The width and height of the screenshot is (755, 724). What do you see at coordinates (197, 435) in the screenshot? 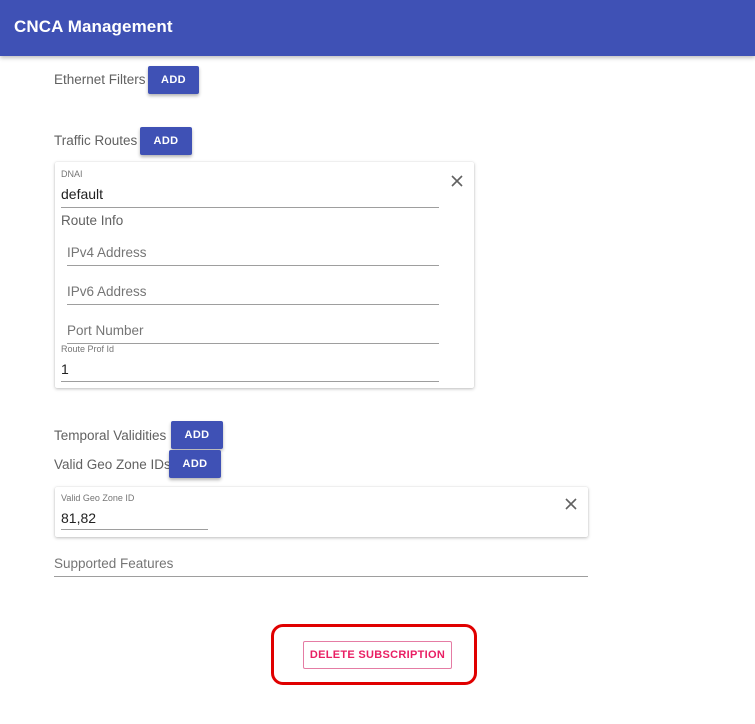
I see `add-temporal-validity-button: ADD` at bounding box center [197, 435].